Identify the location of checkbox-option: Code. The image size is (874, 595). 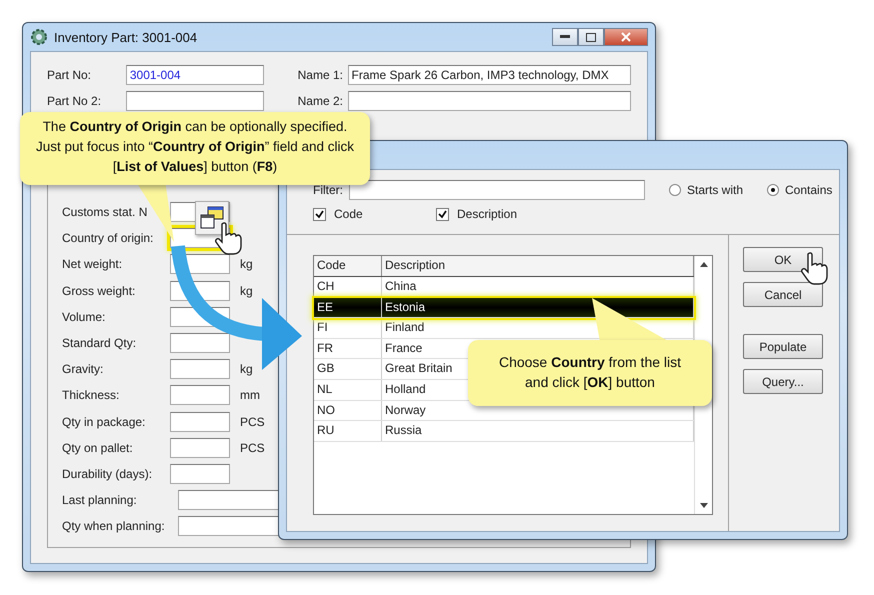
(374, 214).